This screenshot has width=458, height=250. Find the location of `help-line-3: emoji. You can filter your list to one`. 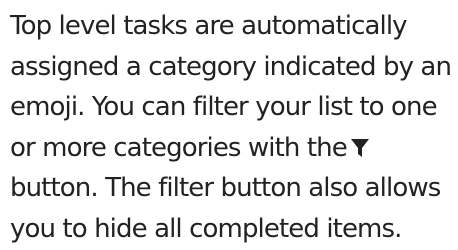

help-line-3: emoji. You can filter your list to one is located at coordinates (224, 107).